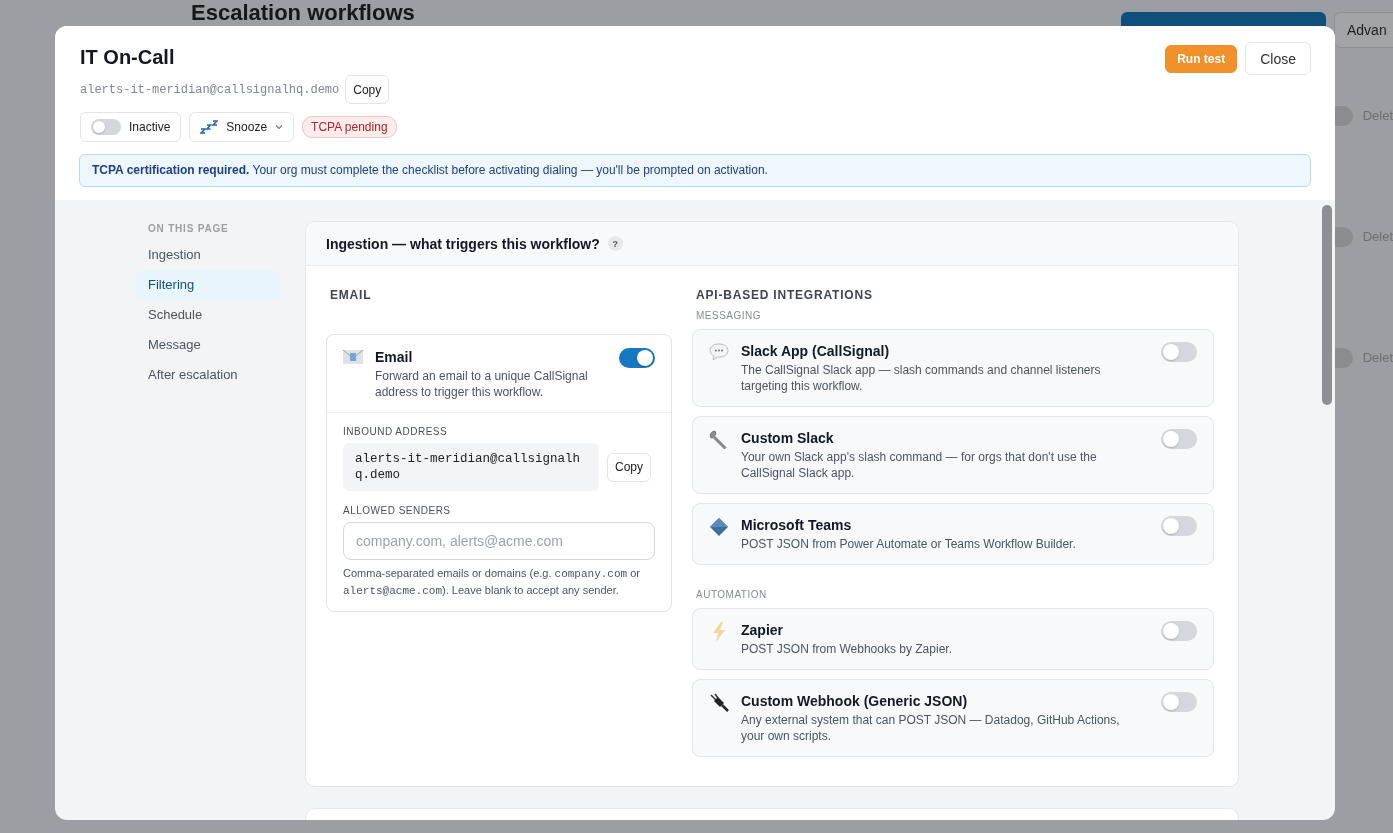 The image size is (1393, 833). I want to click on close-button: Close, so click(1278, 58).